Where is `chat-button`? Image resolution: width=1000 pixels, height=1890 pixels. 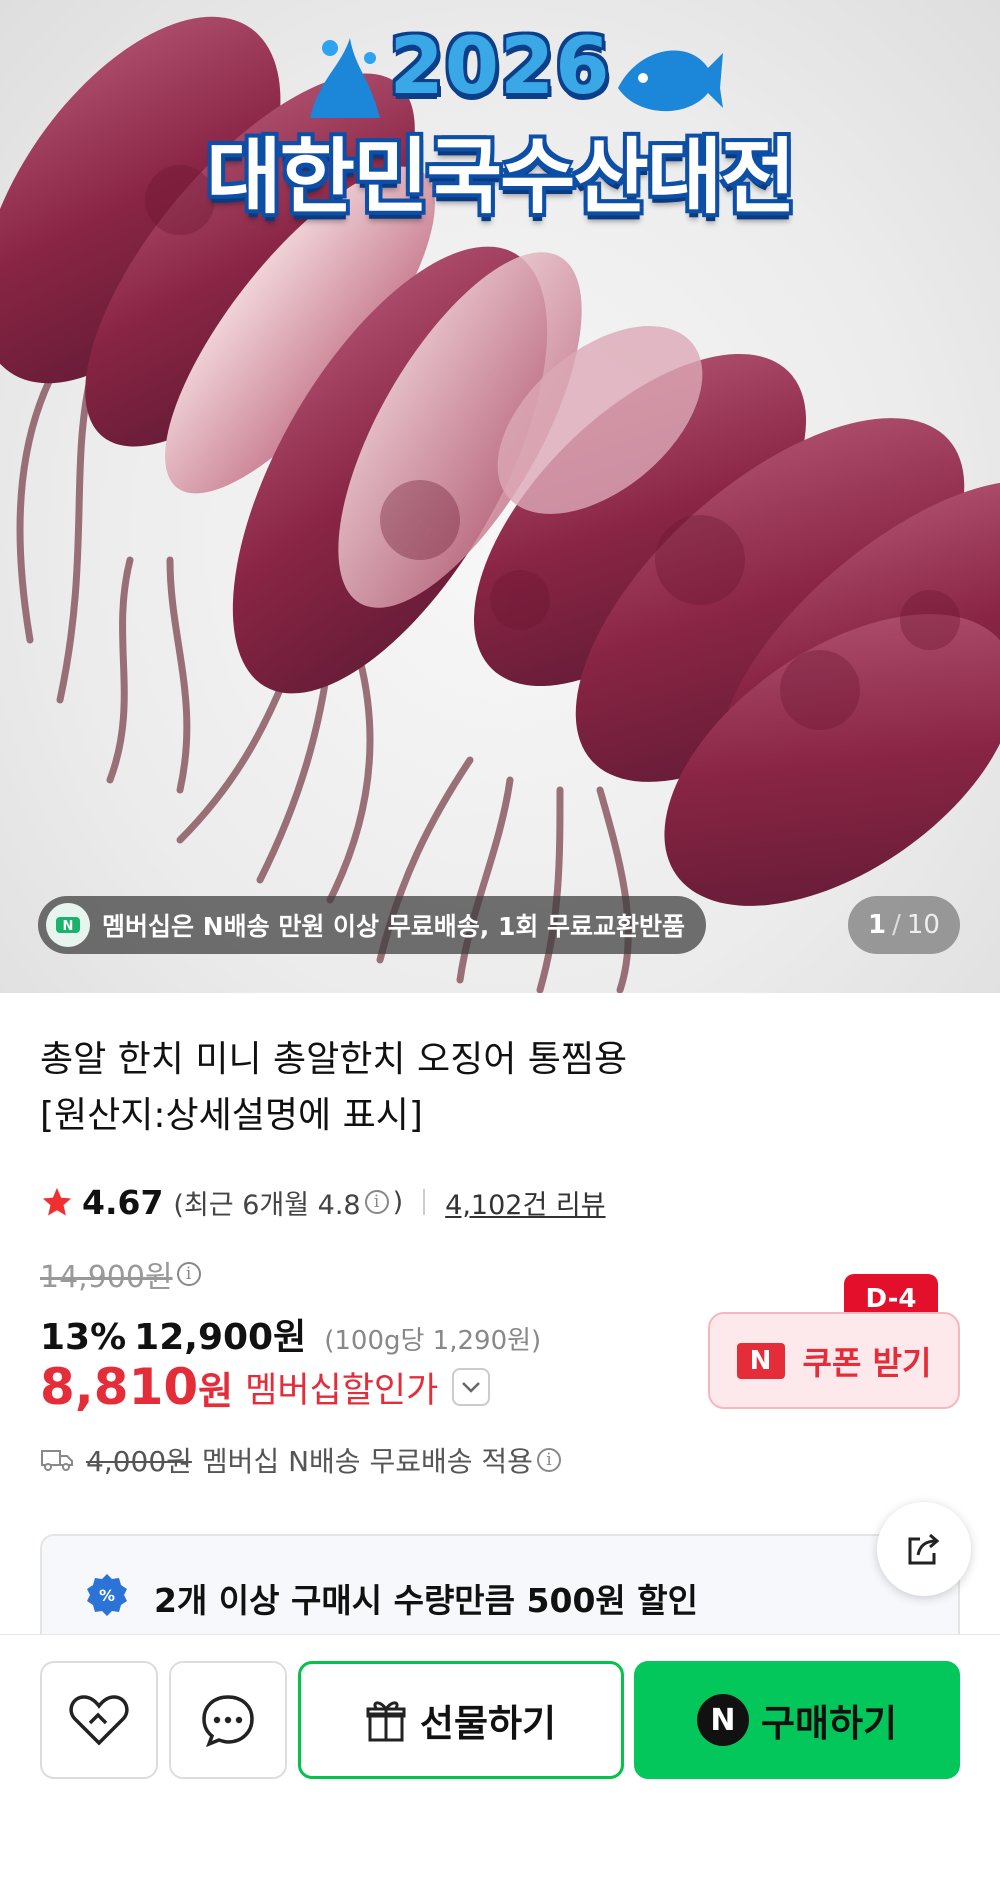
chat-button is located at coordinates (228, 1720).